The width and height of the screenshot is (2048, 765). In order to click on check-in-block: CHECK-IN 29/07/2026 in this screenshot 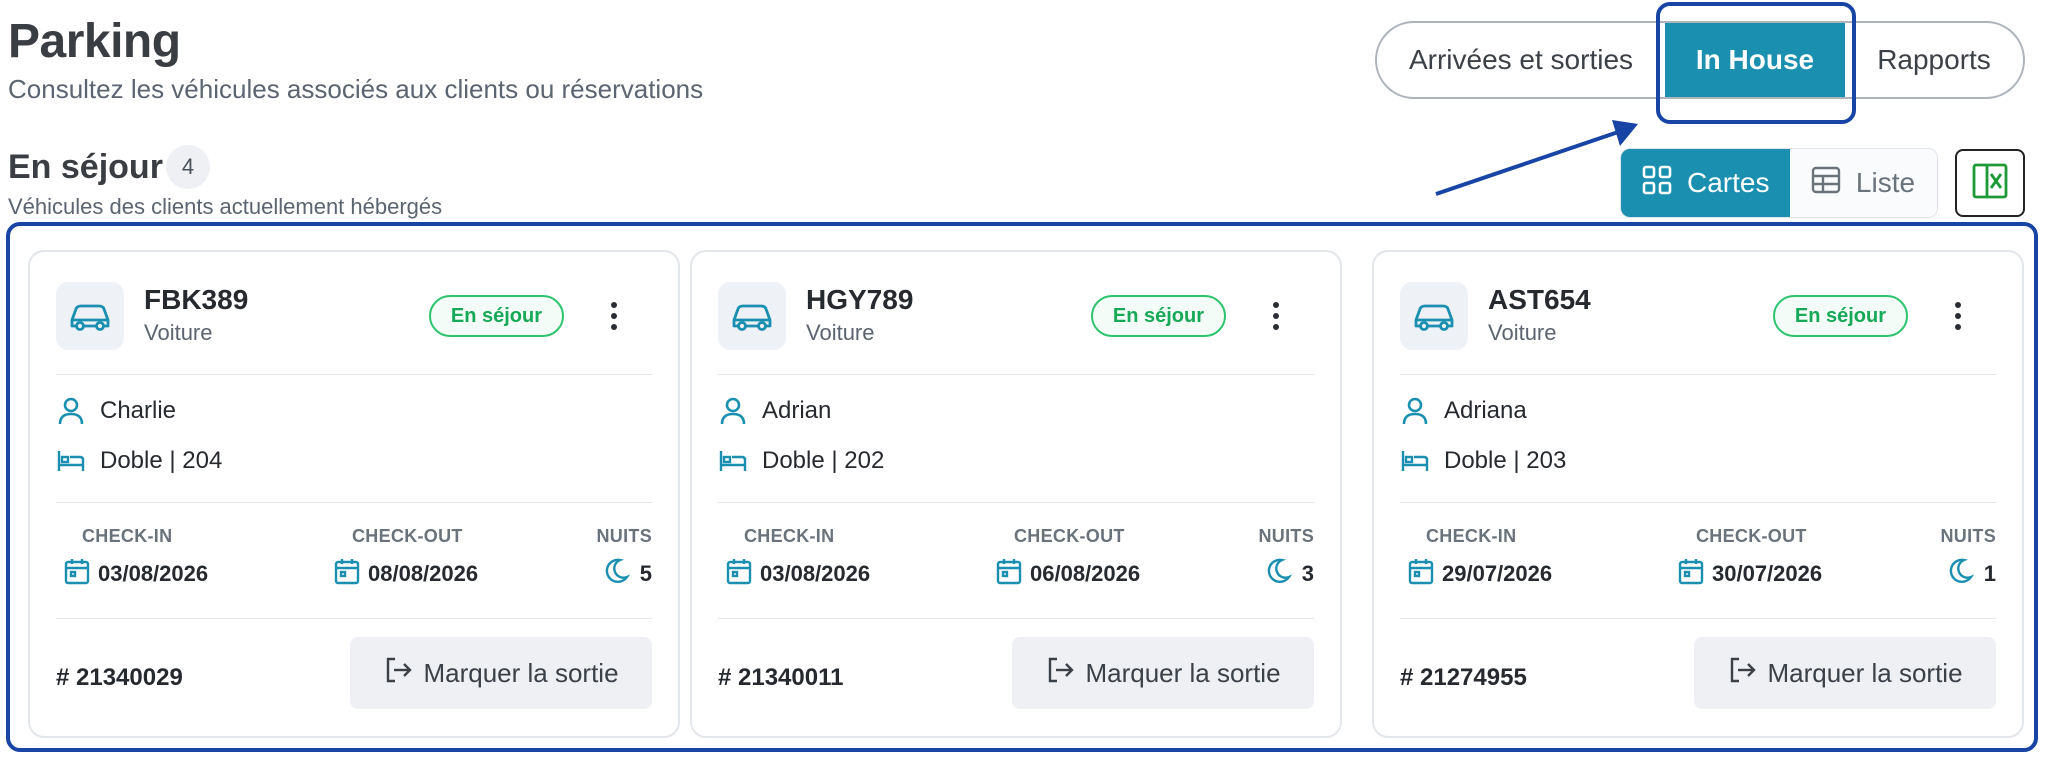, I will do `click(1480, 558)`.